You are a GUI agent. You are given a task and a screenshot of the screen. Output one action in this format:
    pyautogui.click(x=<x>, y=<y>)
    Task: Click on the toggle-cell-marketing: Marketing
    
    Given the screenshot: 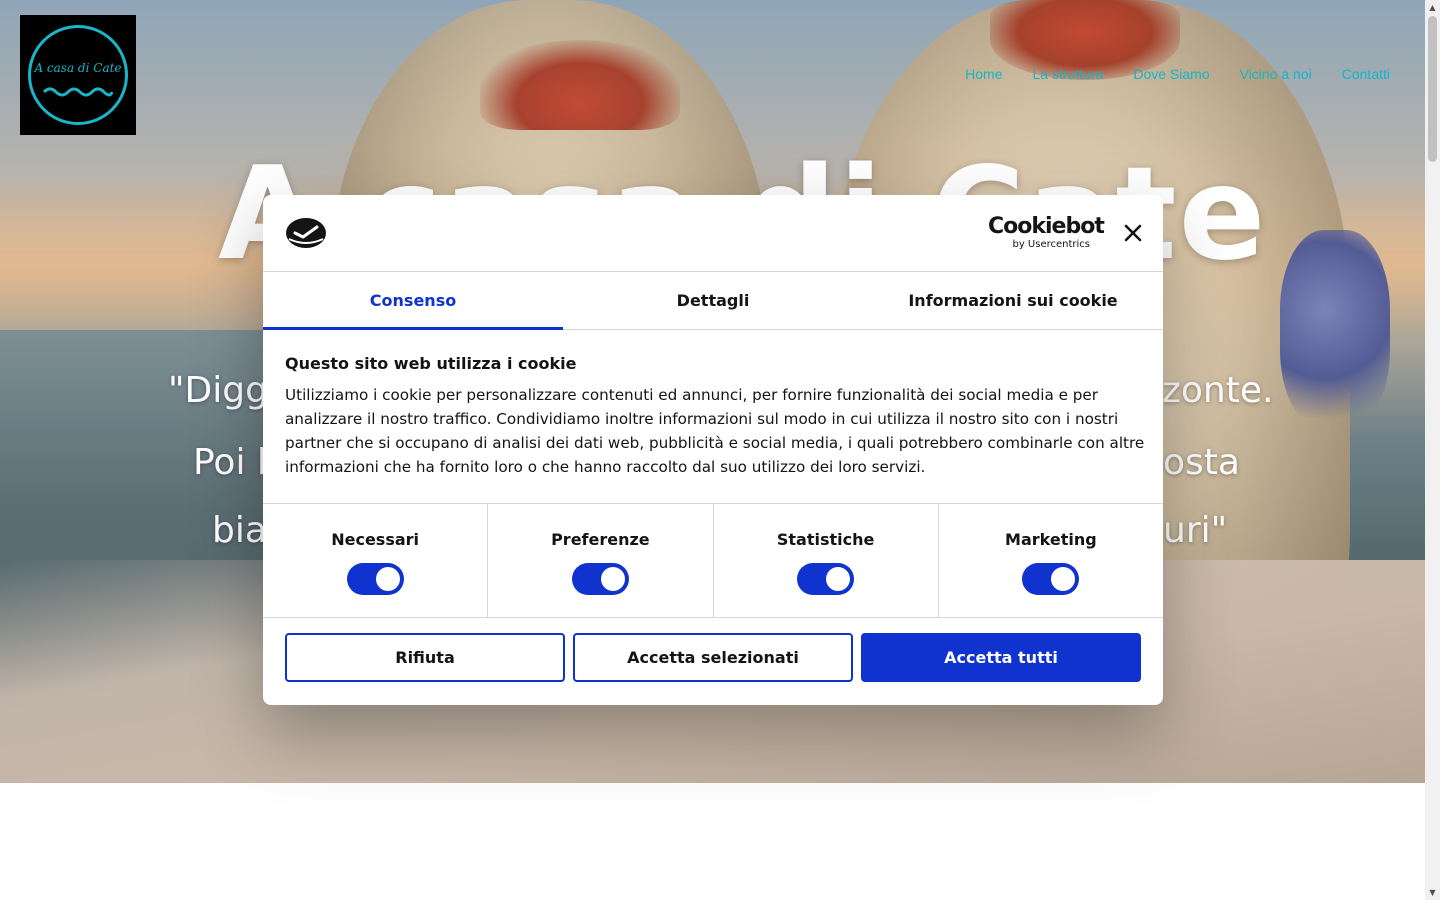 What is the action you would take?
    pyautogui.click(x=1051, y=560)
    